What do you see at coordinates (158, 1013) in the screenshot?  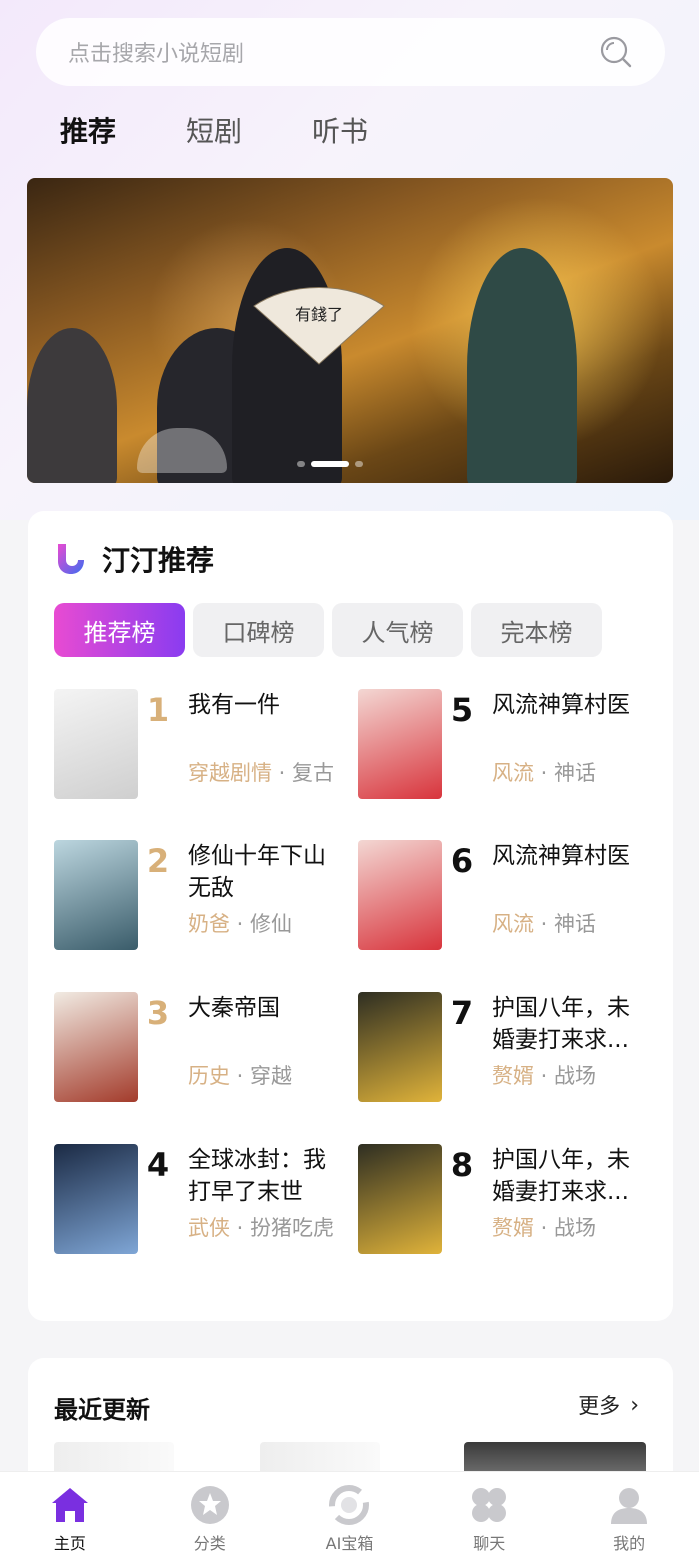 I see `rank-number: 3` at bounding box center [158, 1013].